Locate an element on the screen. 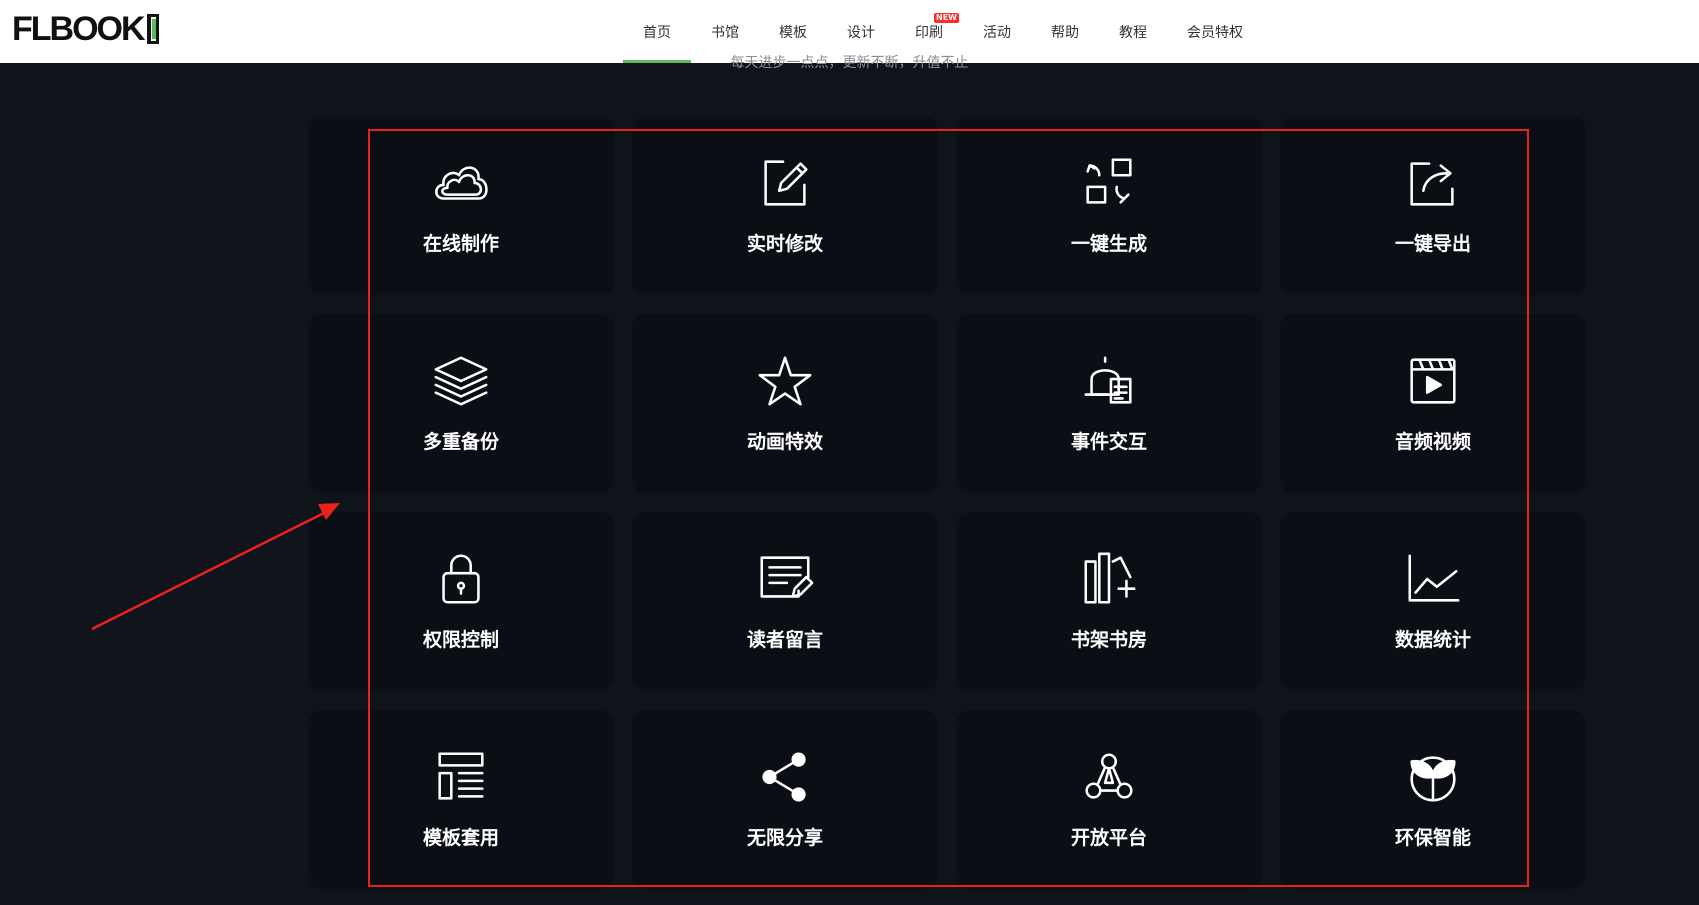 This screenshot has width=1699, height=905. feature-card-share: 无限分享 is located at coordinates (785, 799).